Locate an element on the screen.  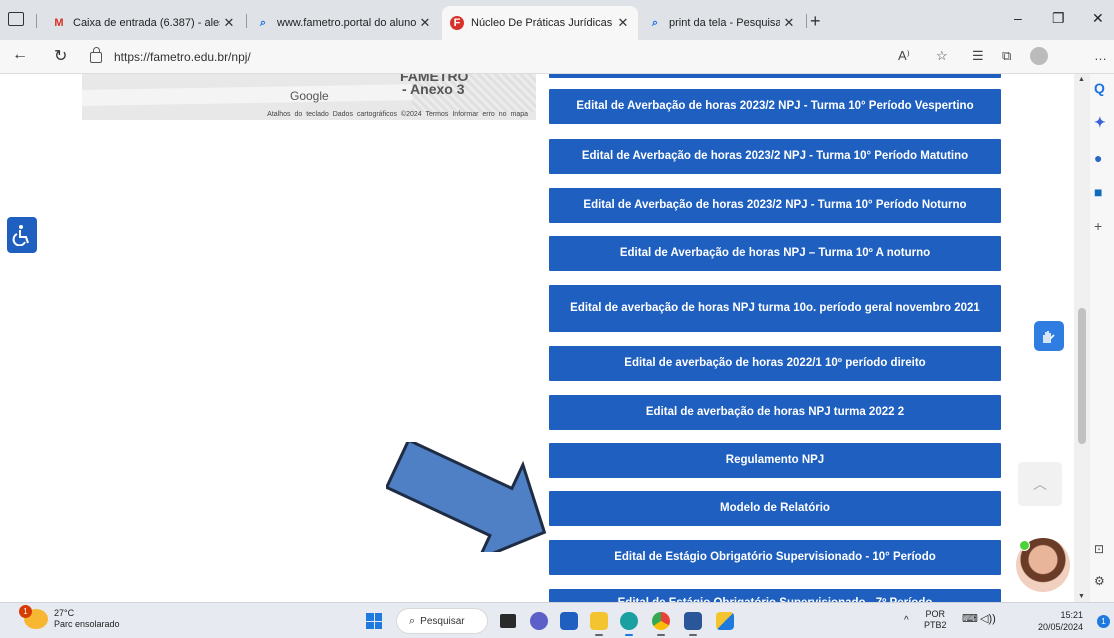
tab-actions-icon is located at coordinates (16, 19).